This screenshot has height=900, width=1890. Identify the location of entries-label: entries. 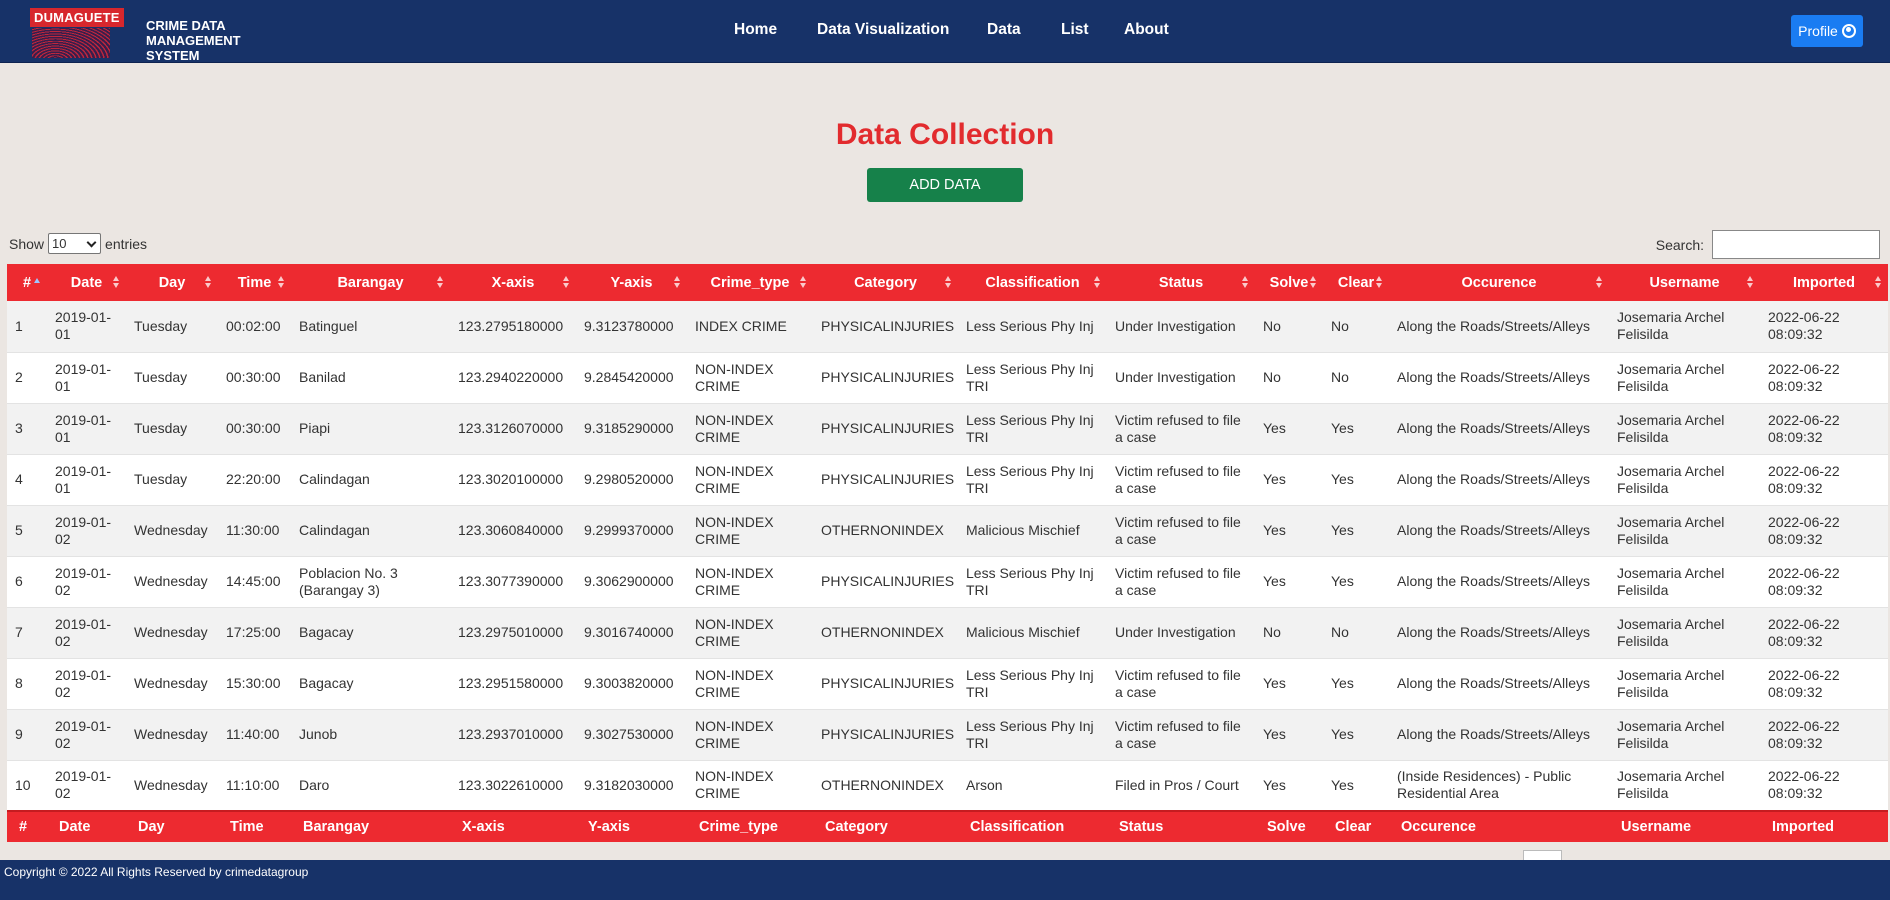
(126, 243).